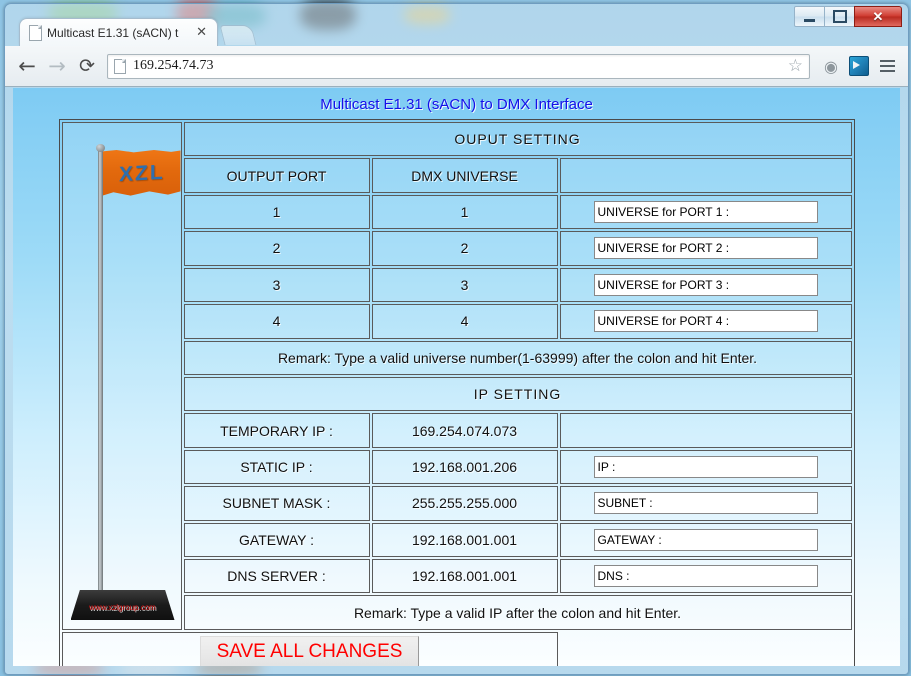 This screenshot has height=676, width=911. What do you see at coordinates (705, 430) in the screenshot?
I see `temporary-ip-blank` at bounding box center [705, 430].